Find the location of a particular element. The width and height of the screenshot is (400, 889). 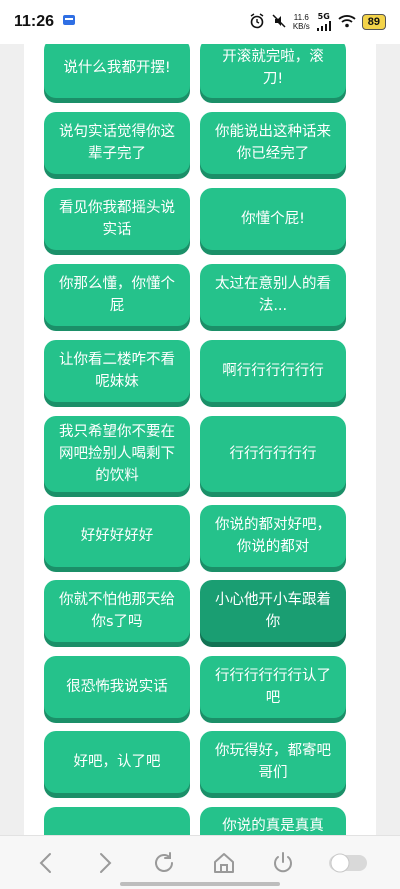

phrase-button: 很恐怖我说实话 is located at coordinates (117, 687).